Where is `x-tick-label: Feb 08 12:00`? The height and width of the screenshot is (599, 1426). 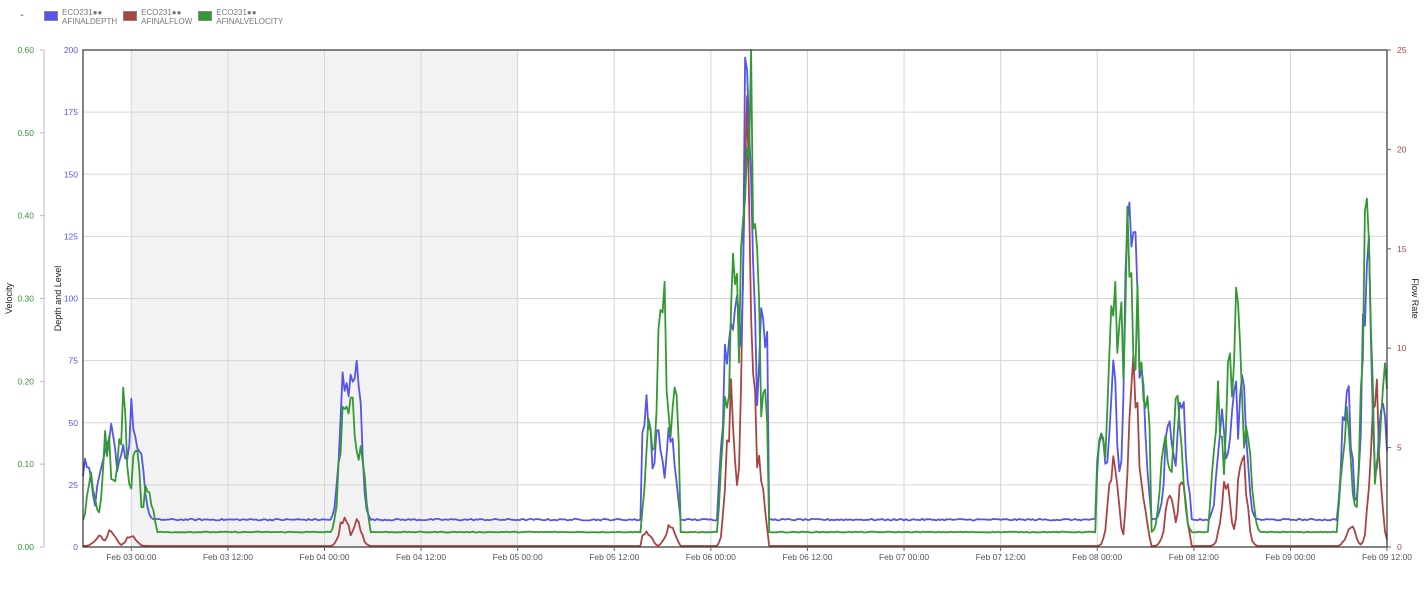
x-tick-label: Feb 08 12:00 is located at coordinates (1194, 557).